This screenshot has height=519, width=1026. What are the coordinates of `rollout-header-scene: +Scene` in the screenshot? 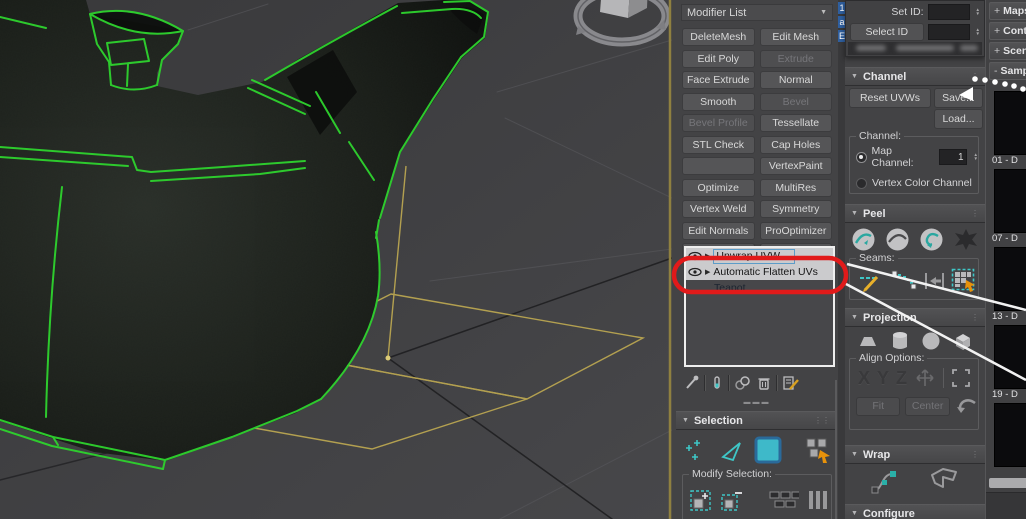 It's located at (1007, 51).